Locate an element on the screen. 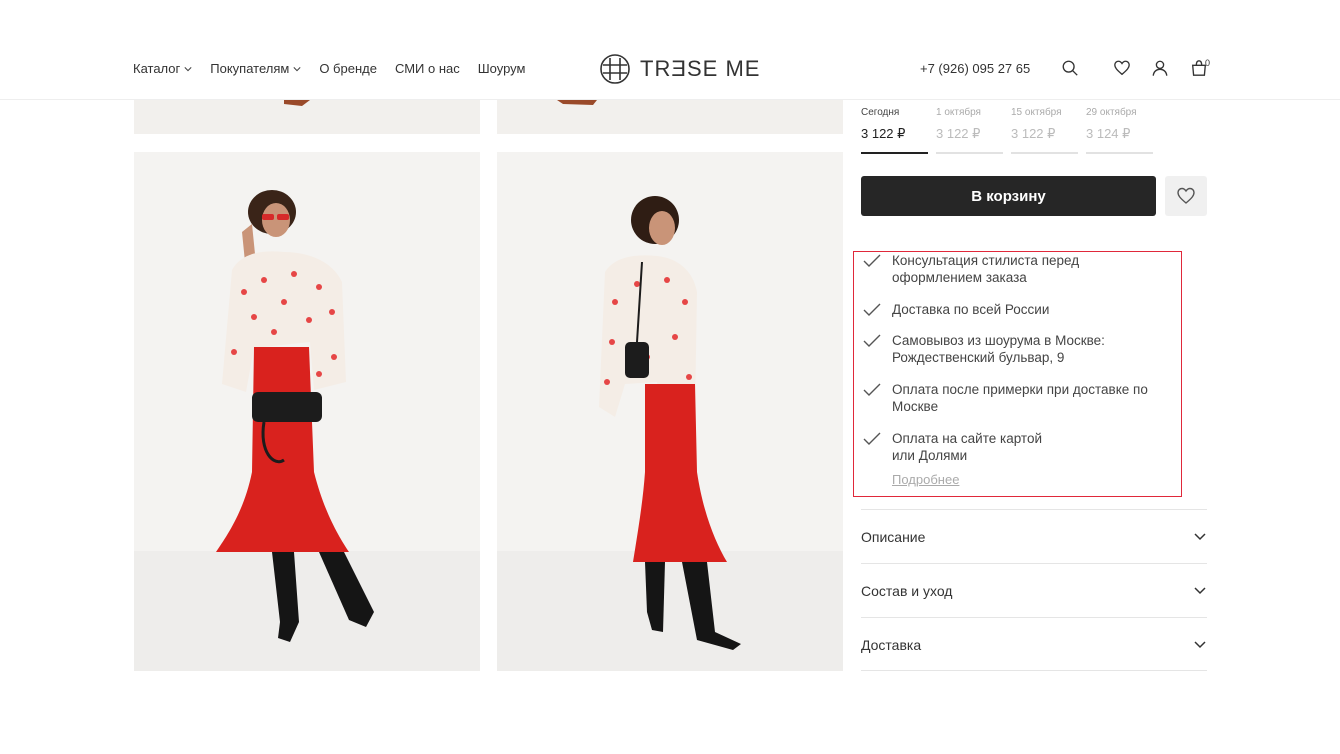  brand-logo: TRƎSE ME is located at coordinates (679, 69).